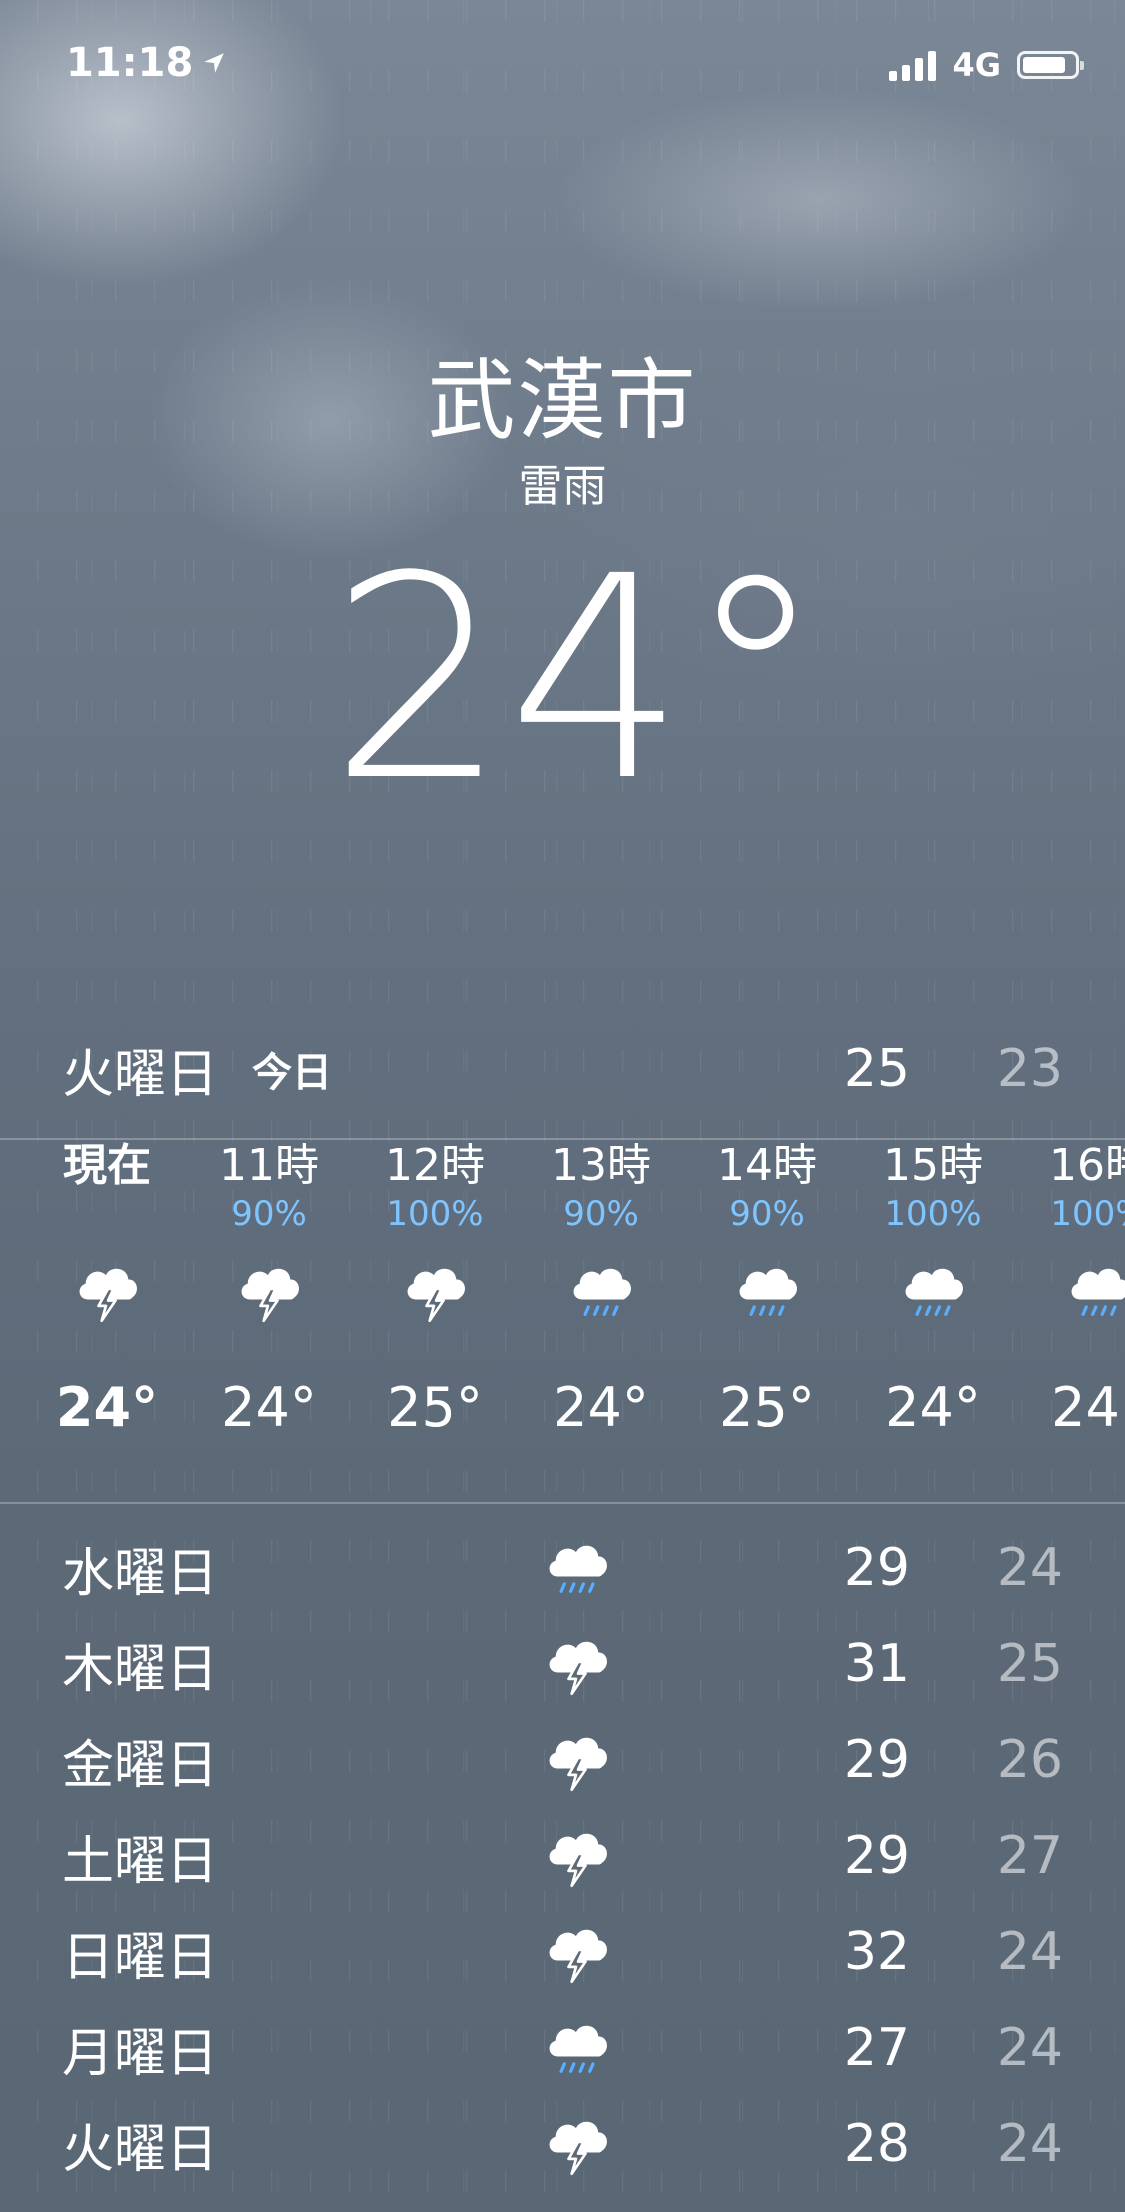 This screenshot has height=2212, width=1125. What do you see at coordinates (140, 1669) in the screenshot?
I see `day-name: 木曜日` at bounding box center [140, 1669].